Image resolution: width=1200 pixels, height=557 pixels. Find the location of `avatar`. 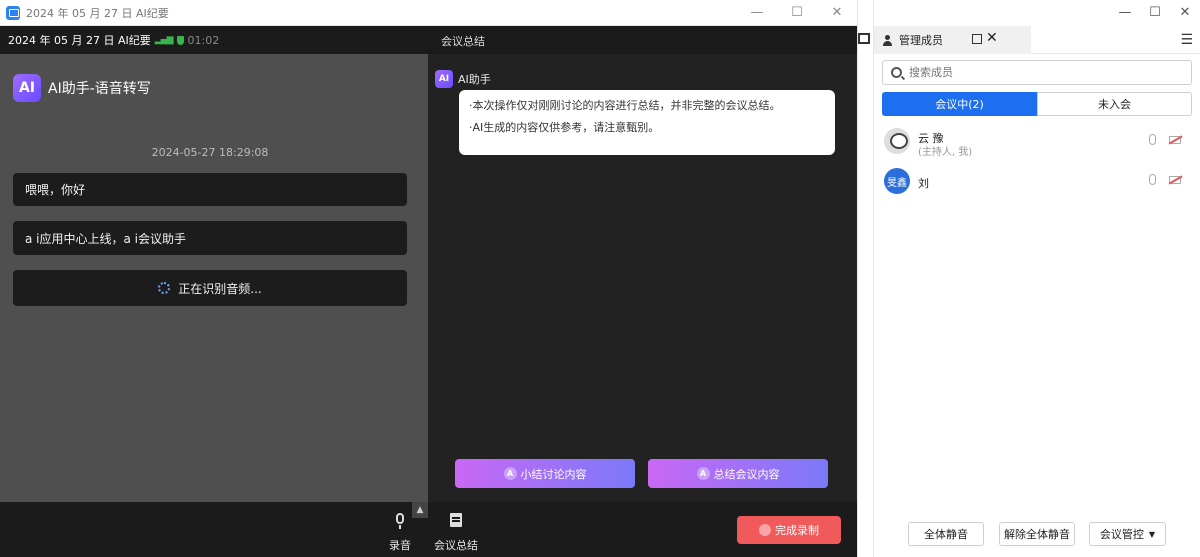

avatar is located at coordinates (897, 141).